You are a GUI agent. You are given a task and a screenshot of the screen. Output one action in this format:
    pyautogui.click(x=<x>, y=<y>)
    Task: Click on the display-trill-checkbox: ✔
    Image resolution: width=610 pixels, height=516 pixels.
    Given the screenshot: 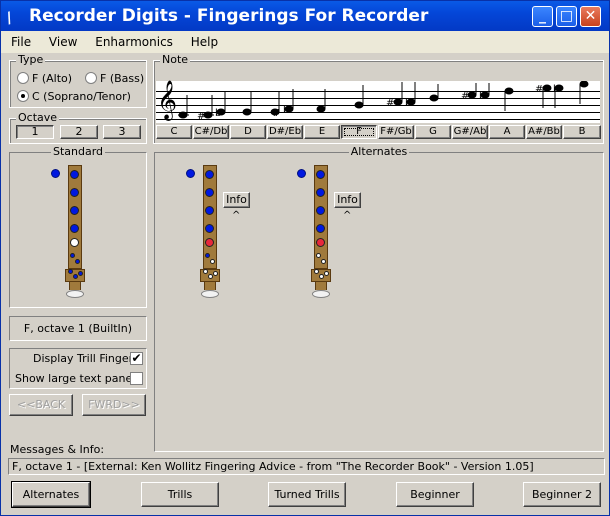 What is the action you would take?
    pyautogui.click(x=136, y=358)
    